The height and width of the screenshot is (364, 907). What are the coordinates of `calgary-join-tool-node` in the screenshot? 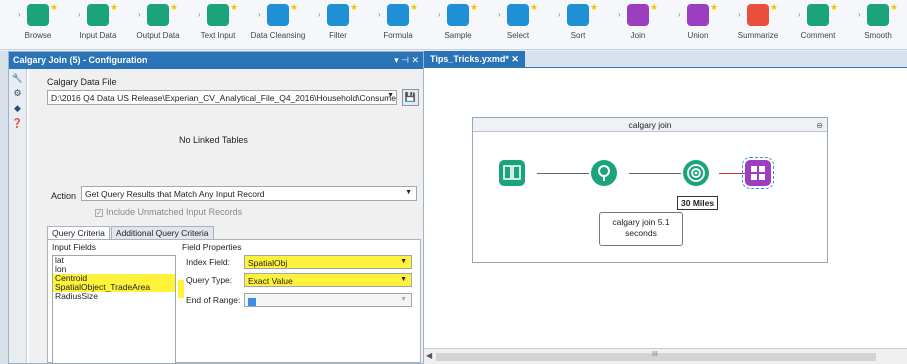 It's located at (758, 173).